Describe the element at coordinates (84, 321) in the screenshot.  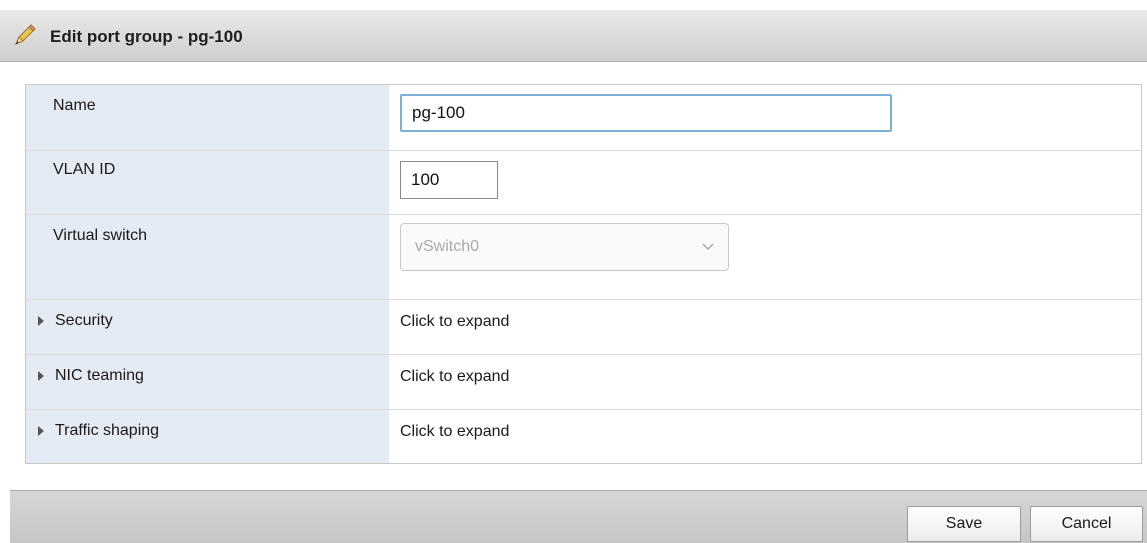
I see `security-label: Security` at that location.